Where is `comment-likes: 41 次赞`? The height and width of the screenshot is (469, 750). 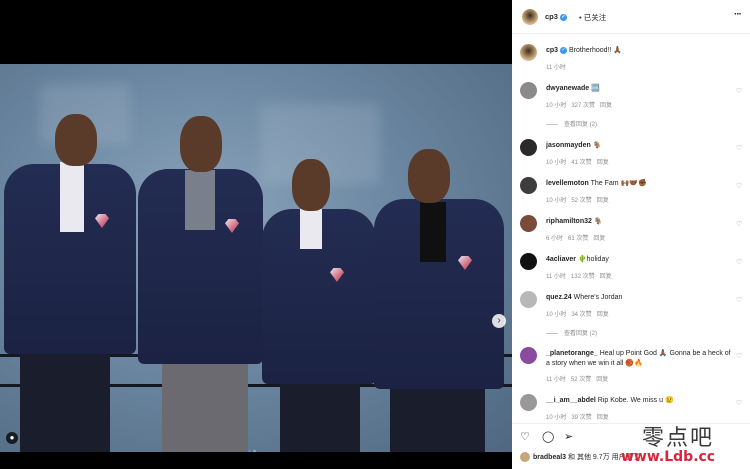
comment-likes: 41 次赞 is located at coordinates (581, 163).